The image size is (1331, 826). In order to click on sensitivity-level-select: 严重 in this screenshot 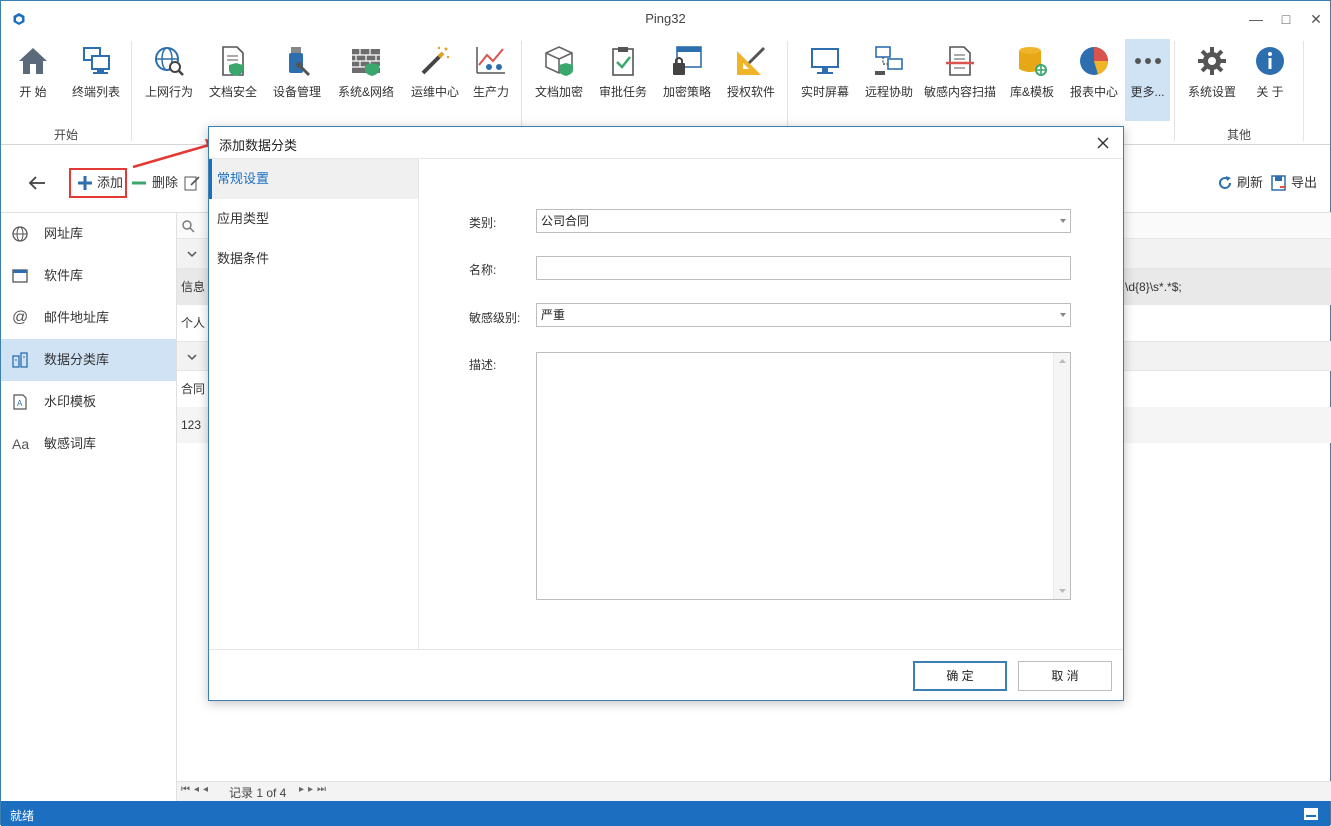, I will do `click(803, 315)`.